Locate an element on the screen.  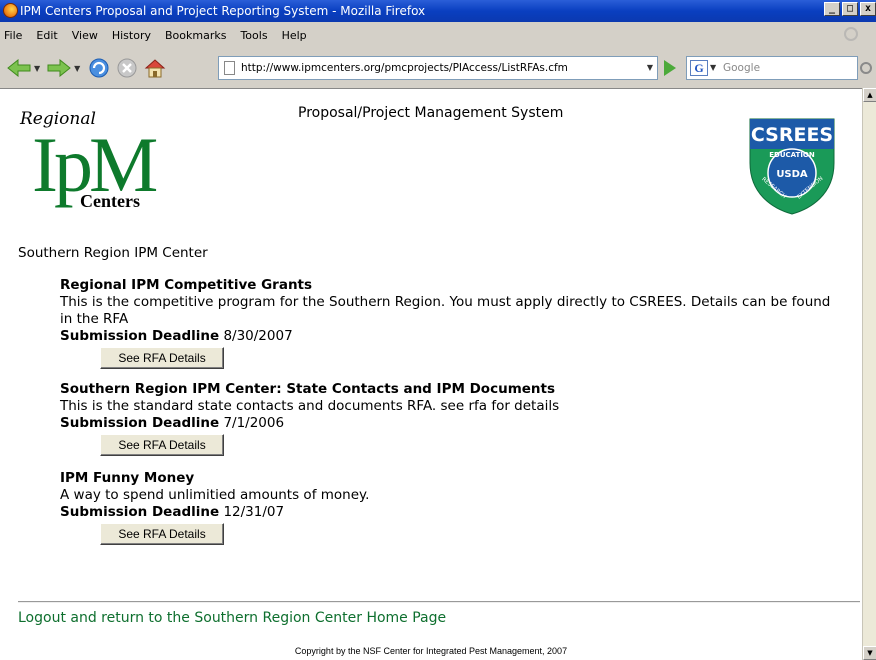
search-placeholder: Google is located at coordinates (742, 68).